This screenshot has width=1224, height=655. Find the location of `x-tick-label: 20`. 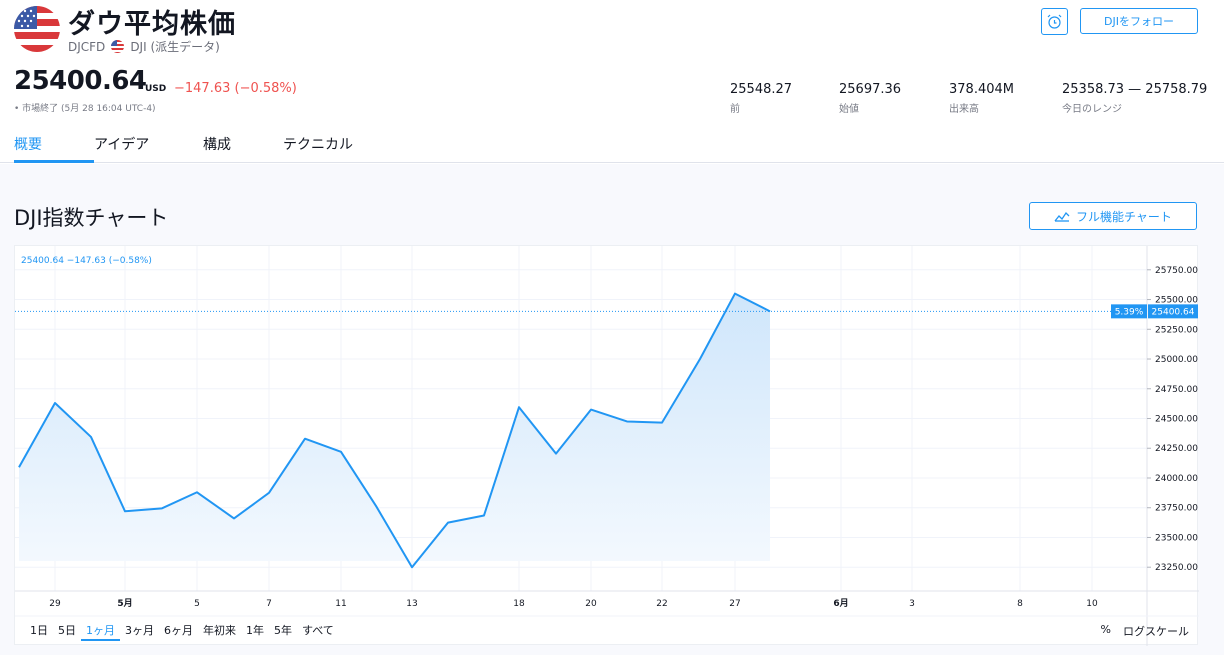

x-tick-label: 20 is located at coordinates (591, 604).